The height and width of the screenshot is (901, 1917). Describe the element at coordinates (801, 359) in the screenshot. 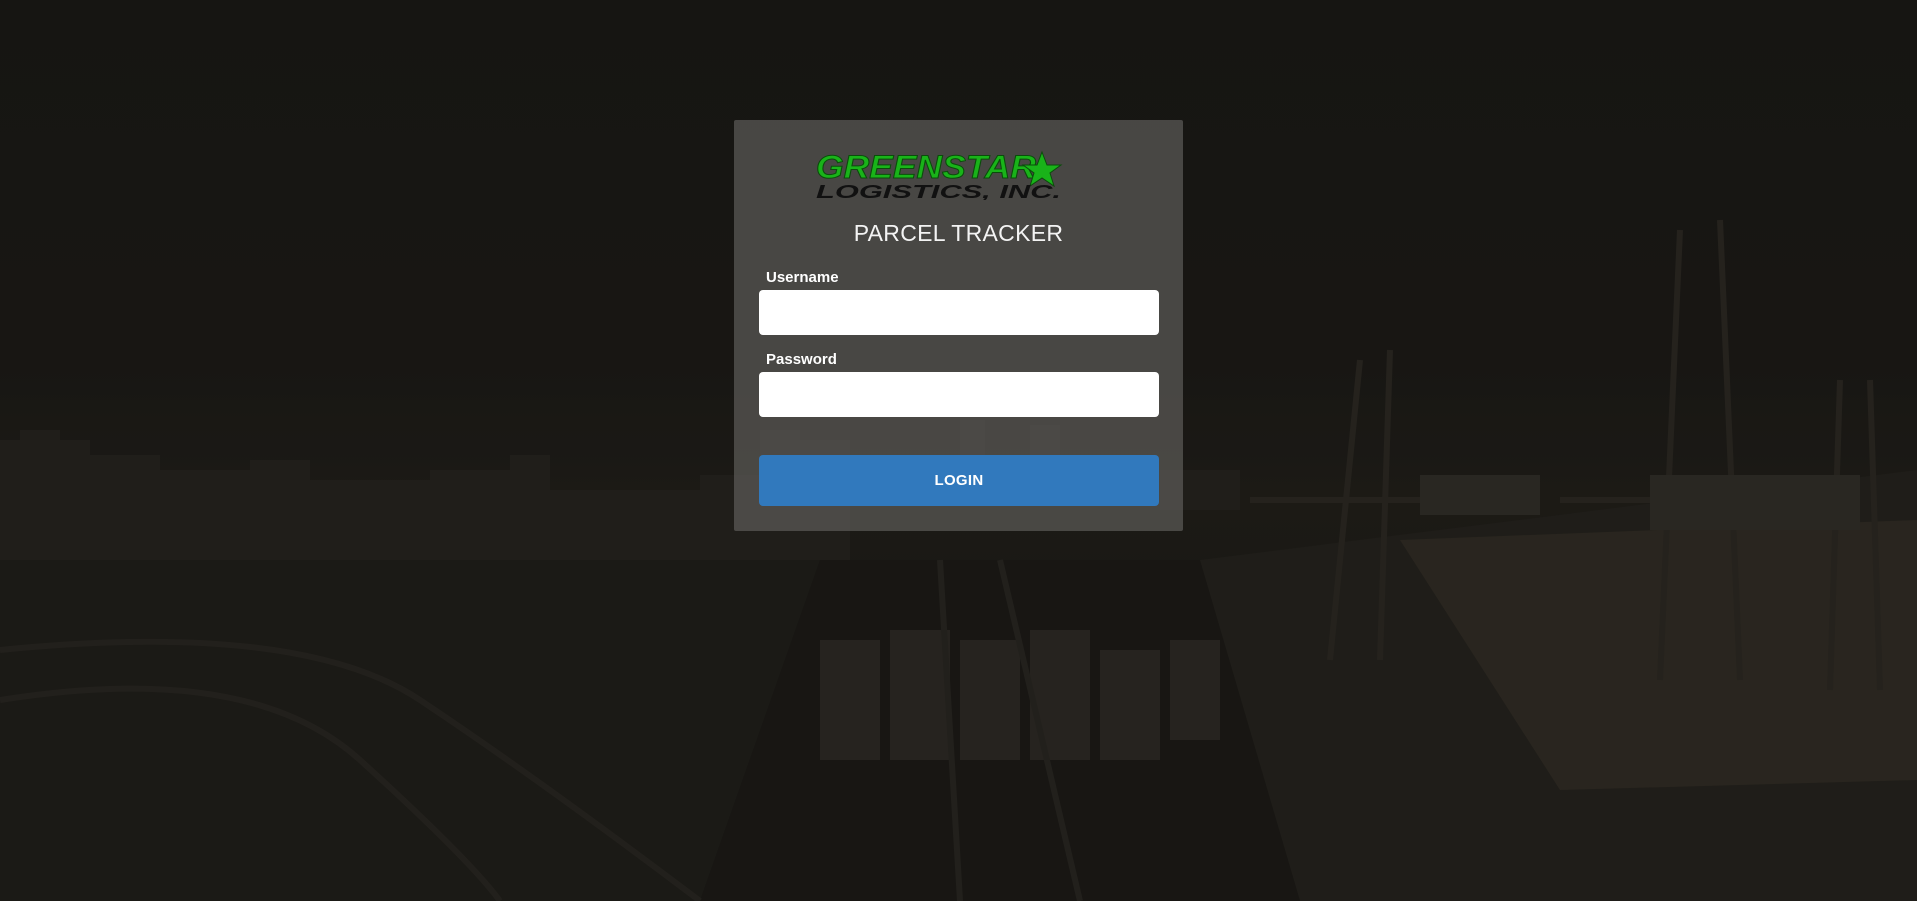

I see `password-label: Password` at that location.